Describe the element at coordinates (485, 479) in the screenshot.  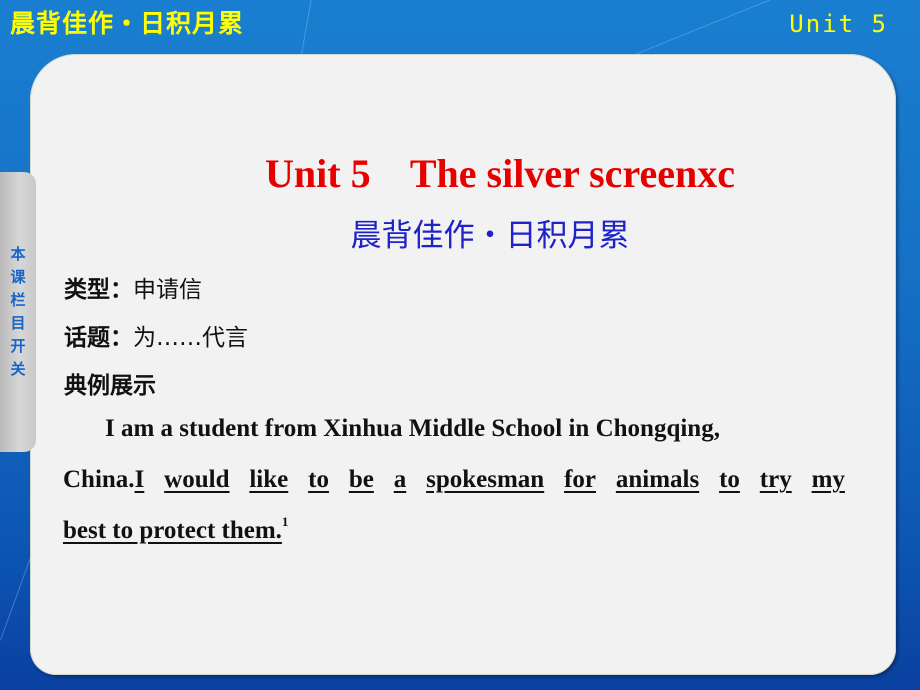
I see `underlined-word: spokesman` at that location.